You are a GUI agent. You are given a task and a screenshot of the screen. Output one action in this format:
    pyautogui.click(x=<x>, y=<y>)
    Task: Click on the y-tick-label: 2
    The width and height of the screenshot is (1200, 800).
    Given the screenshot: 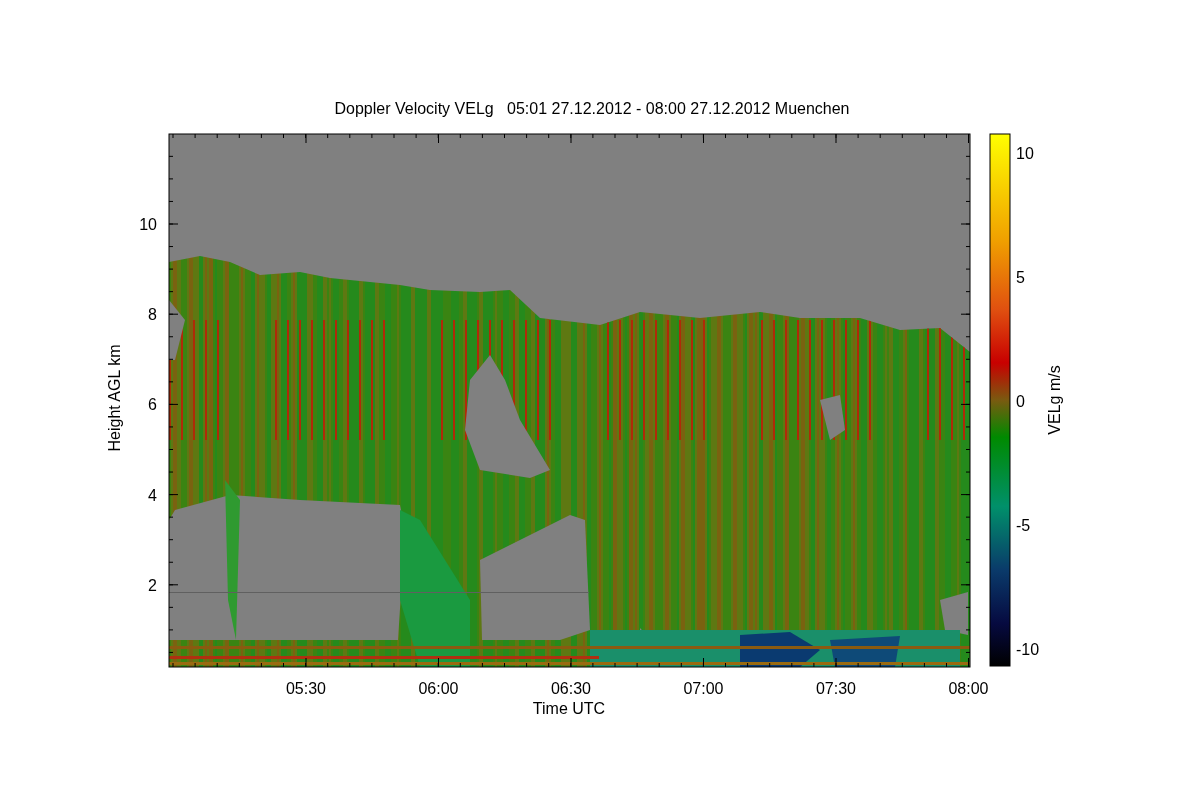 What is the action you would take?
    pyautogui.click(x=152, y=585)
    